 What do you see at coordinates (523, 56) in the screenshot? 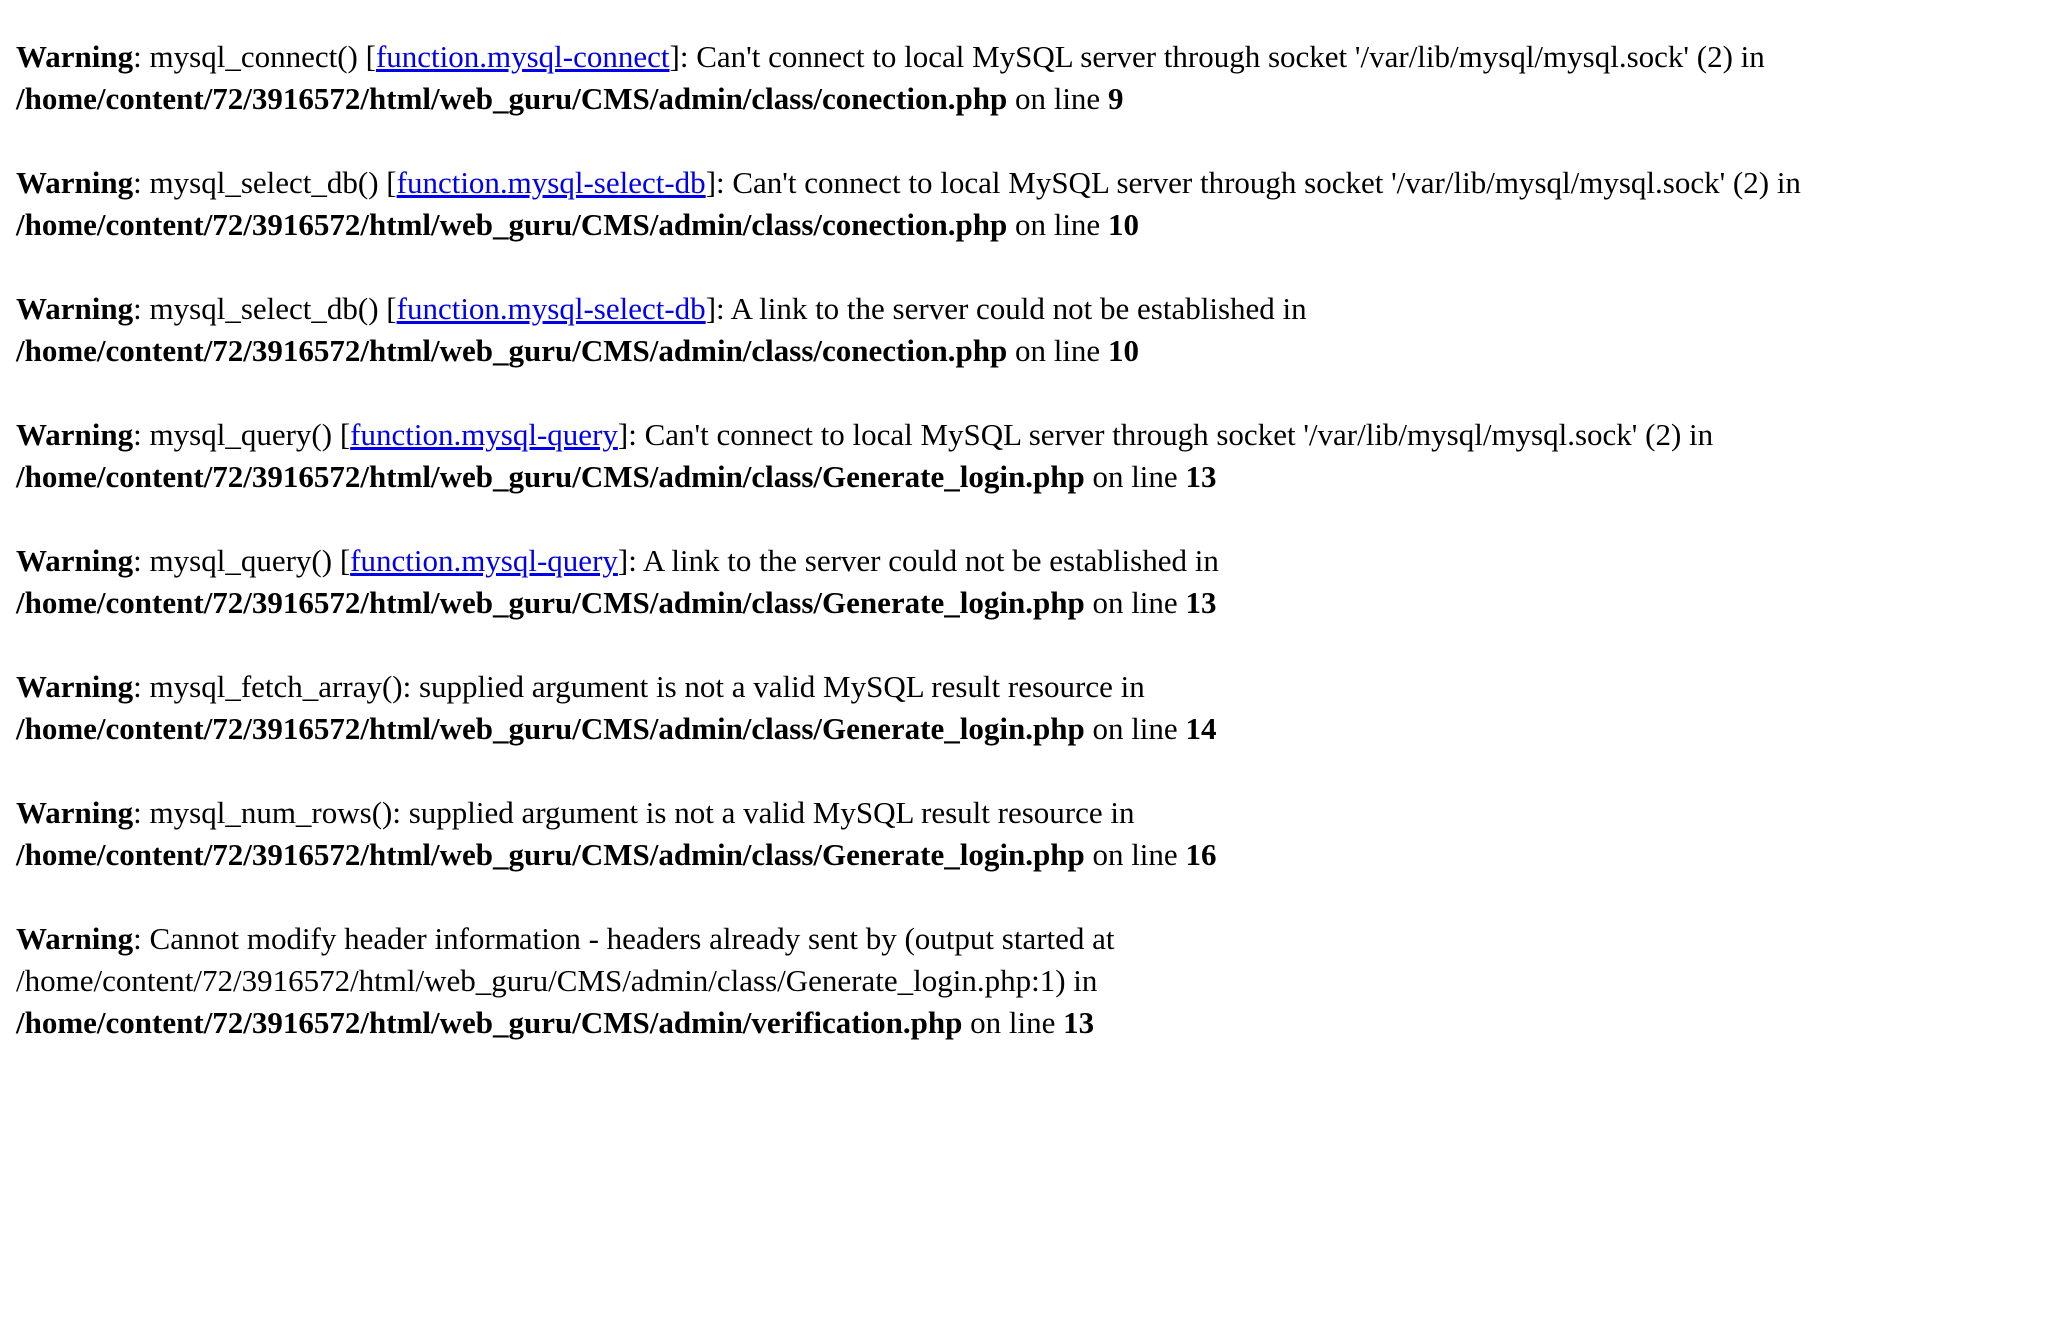
I see `function-doc-link: function.mysql-connect` at bounding box center [523, 56].